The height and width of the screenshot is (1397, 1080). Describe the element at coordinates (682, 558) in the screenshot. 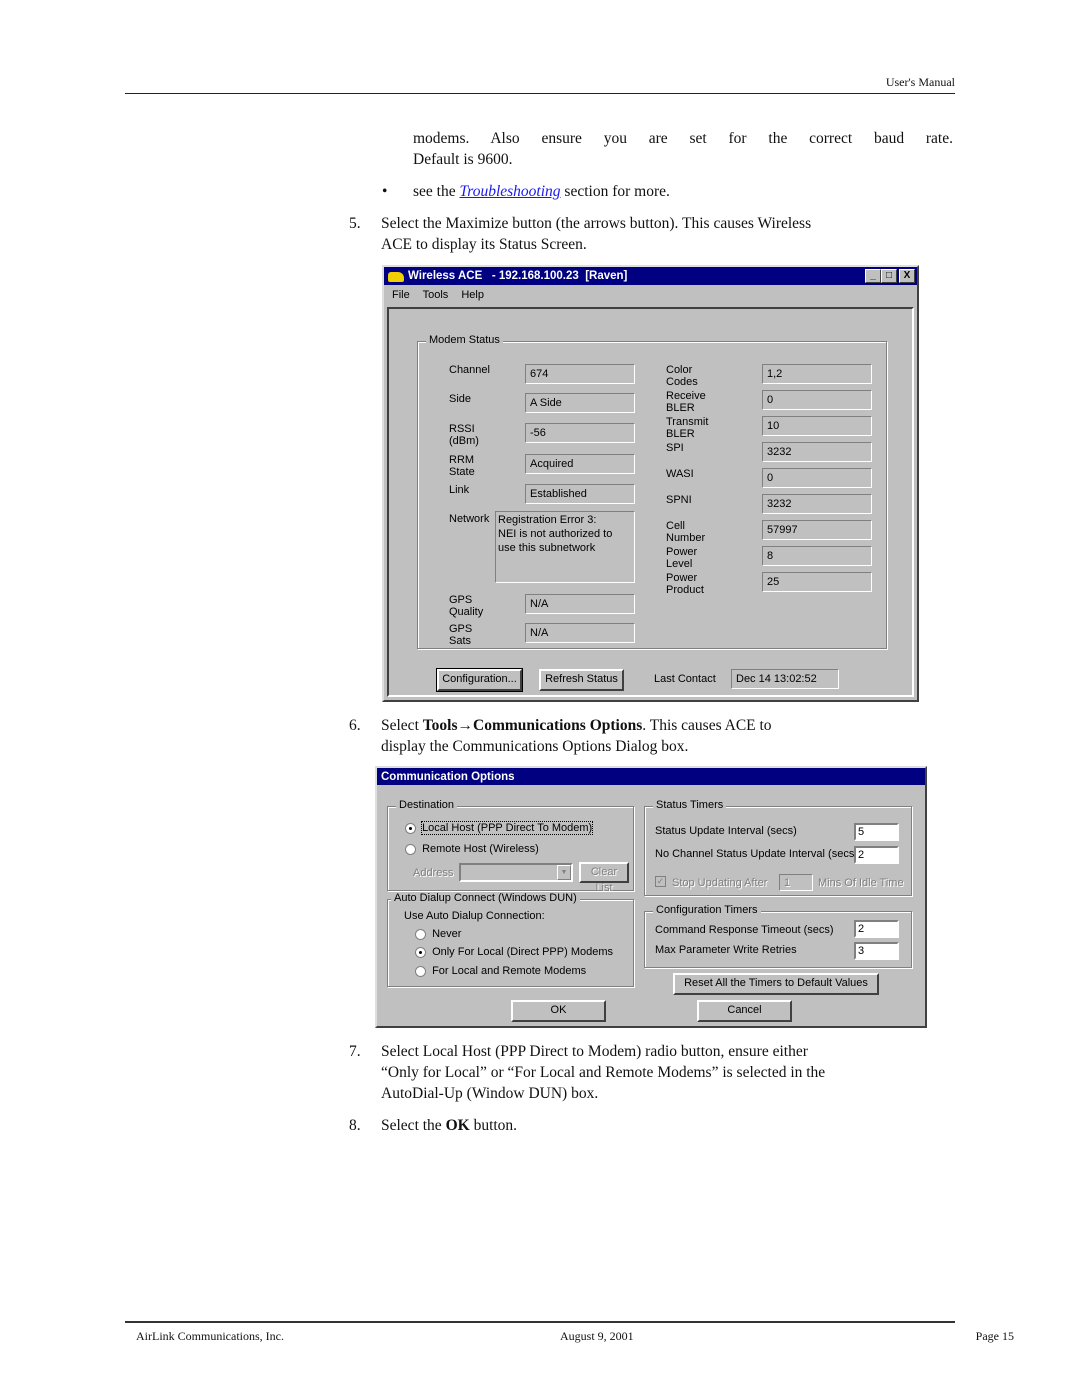

I see `power-level-label: Power Level` at that location.